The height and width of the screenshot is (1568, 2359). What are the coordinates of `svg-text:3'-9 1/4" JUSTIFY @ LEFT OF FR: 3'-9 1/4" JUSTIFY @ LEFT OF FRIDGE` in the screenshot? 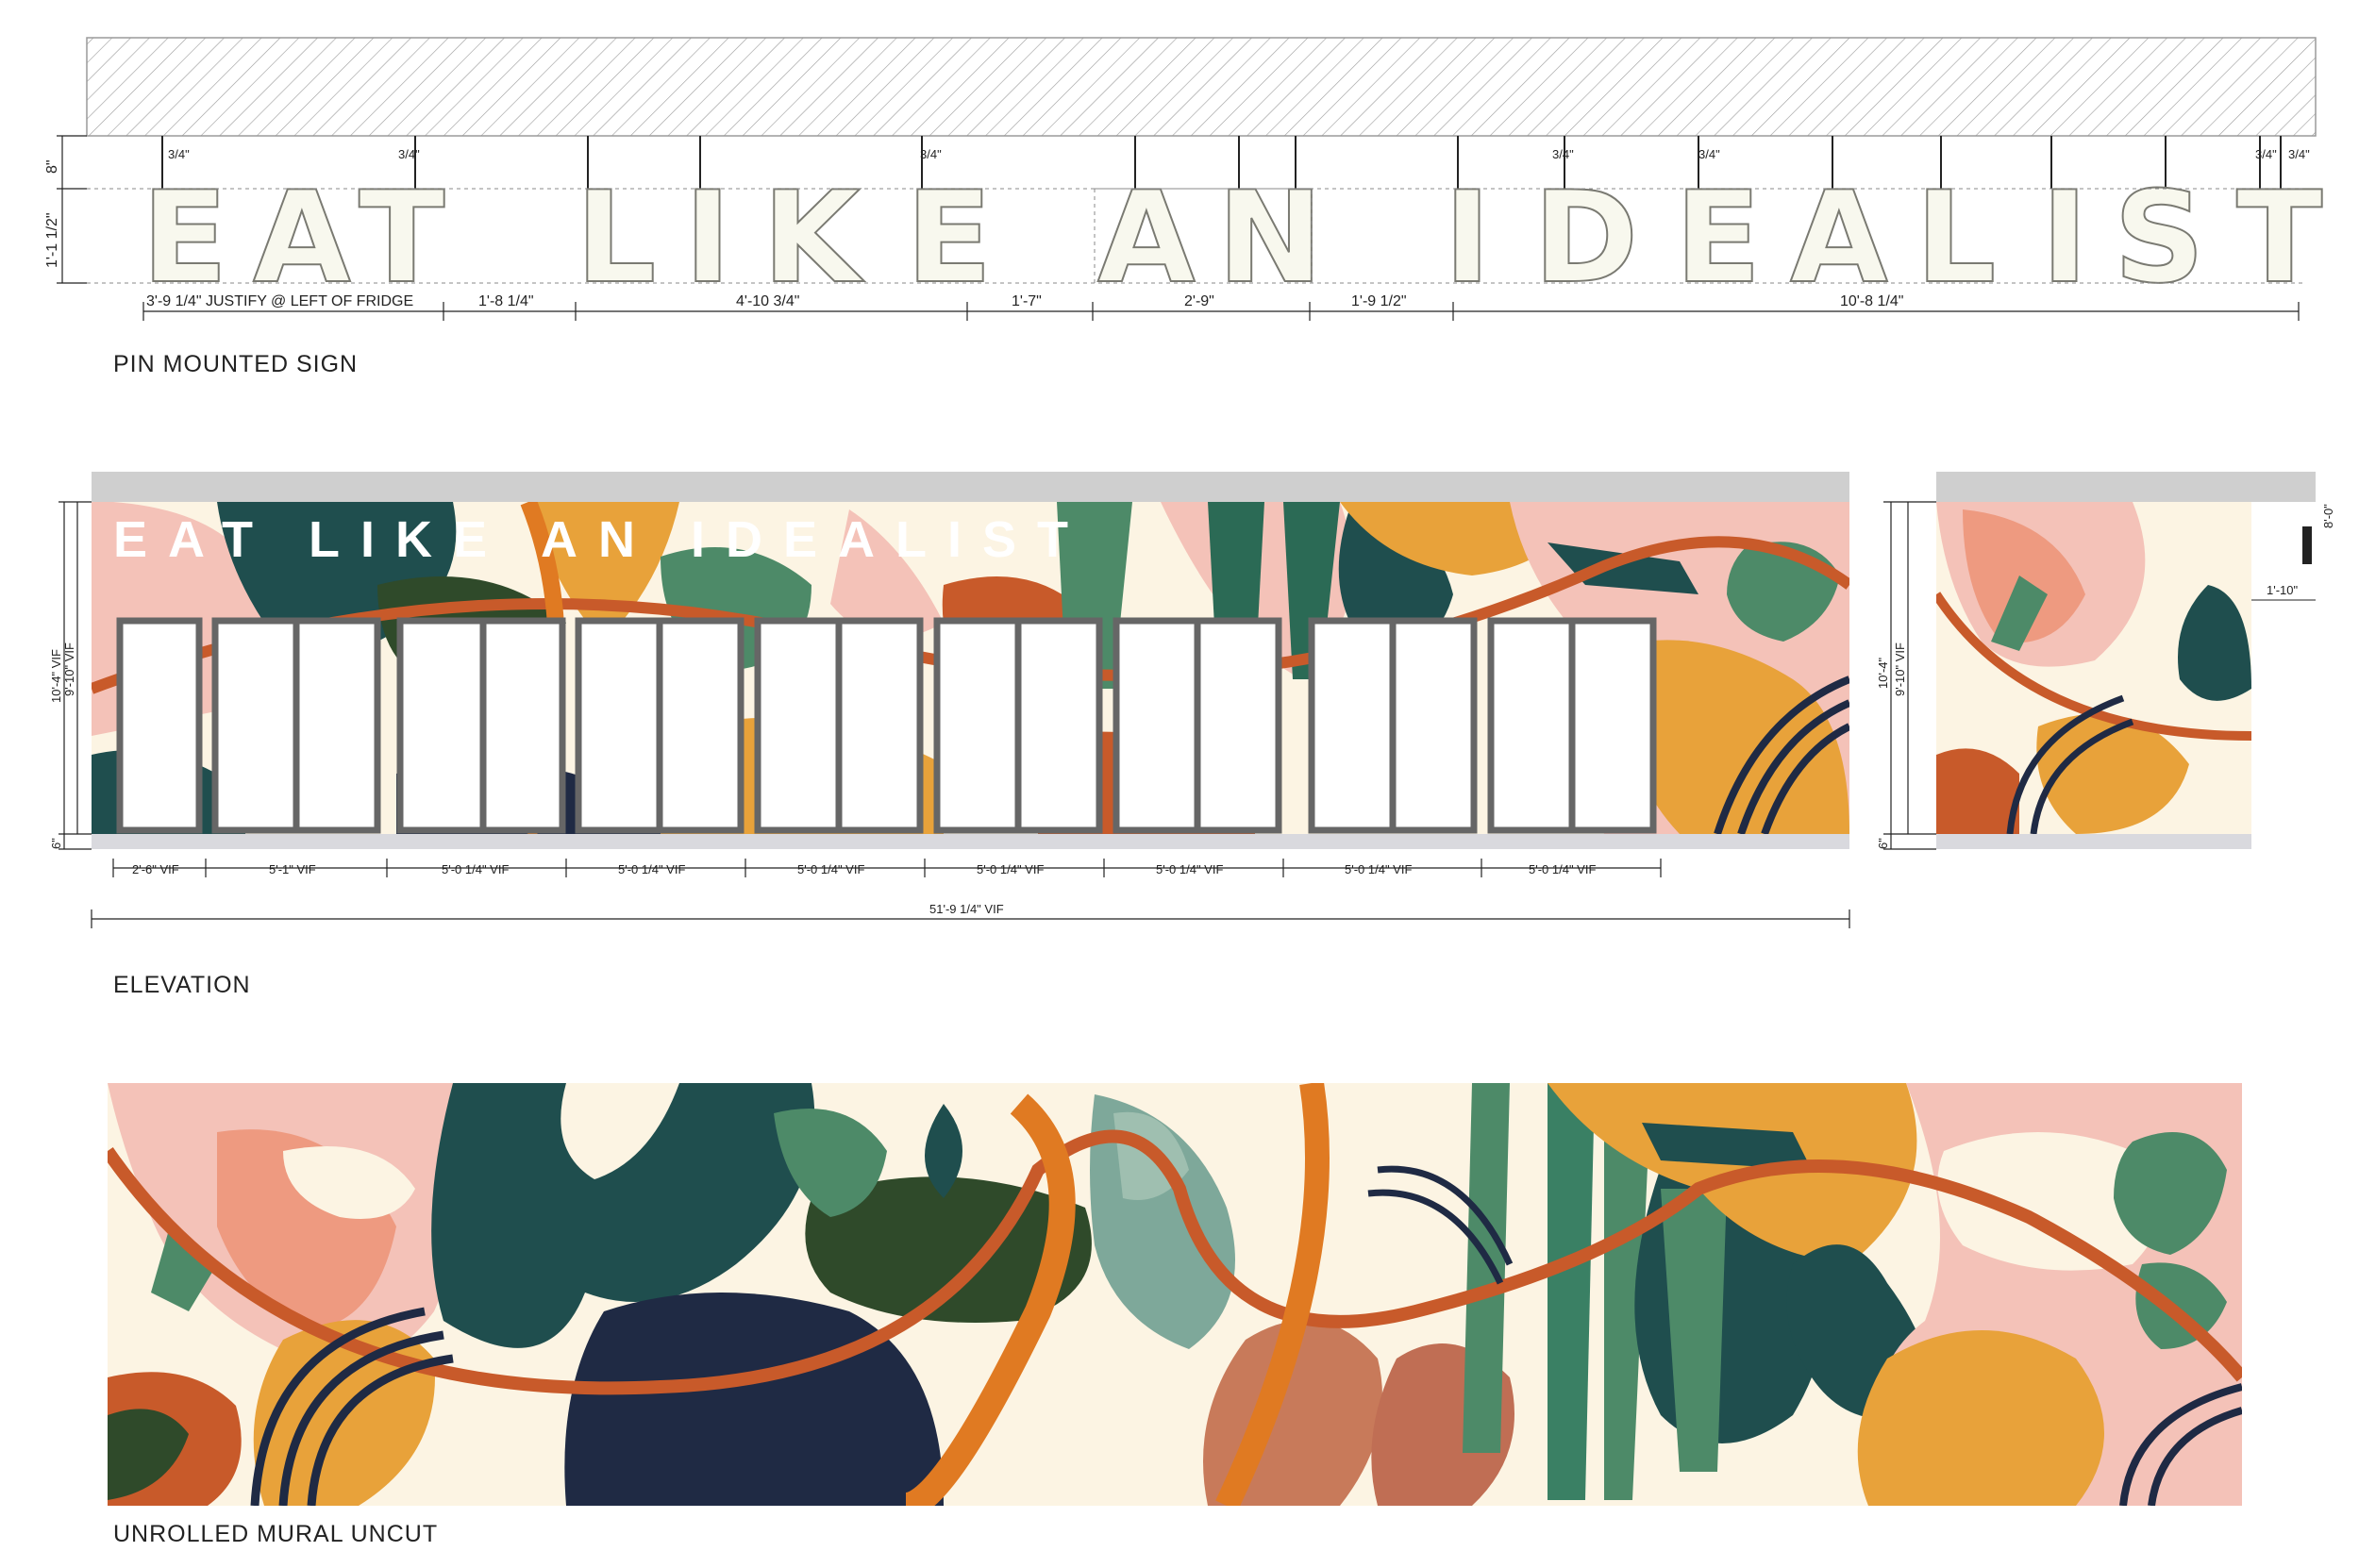 It's located at (279, 301).